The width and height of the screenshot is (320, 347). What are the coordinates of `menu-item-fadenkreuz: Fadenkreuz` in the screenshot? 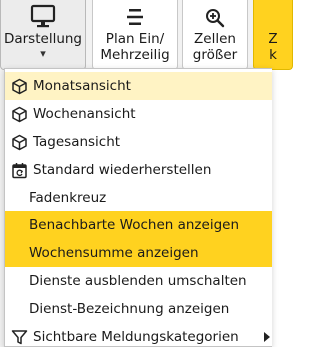 It's located at (138, 198).